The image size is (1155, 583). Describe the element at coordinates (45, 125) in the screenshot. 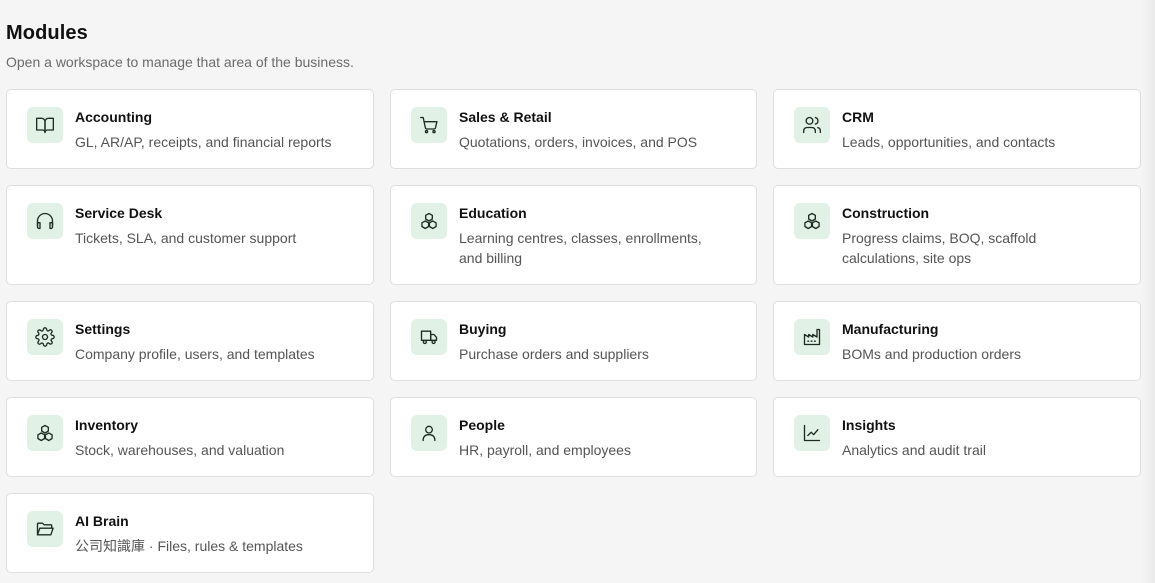

I see `book-open-icon` at that location.